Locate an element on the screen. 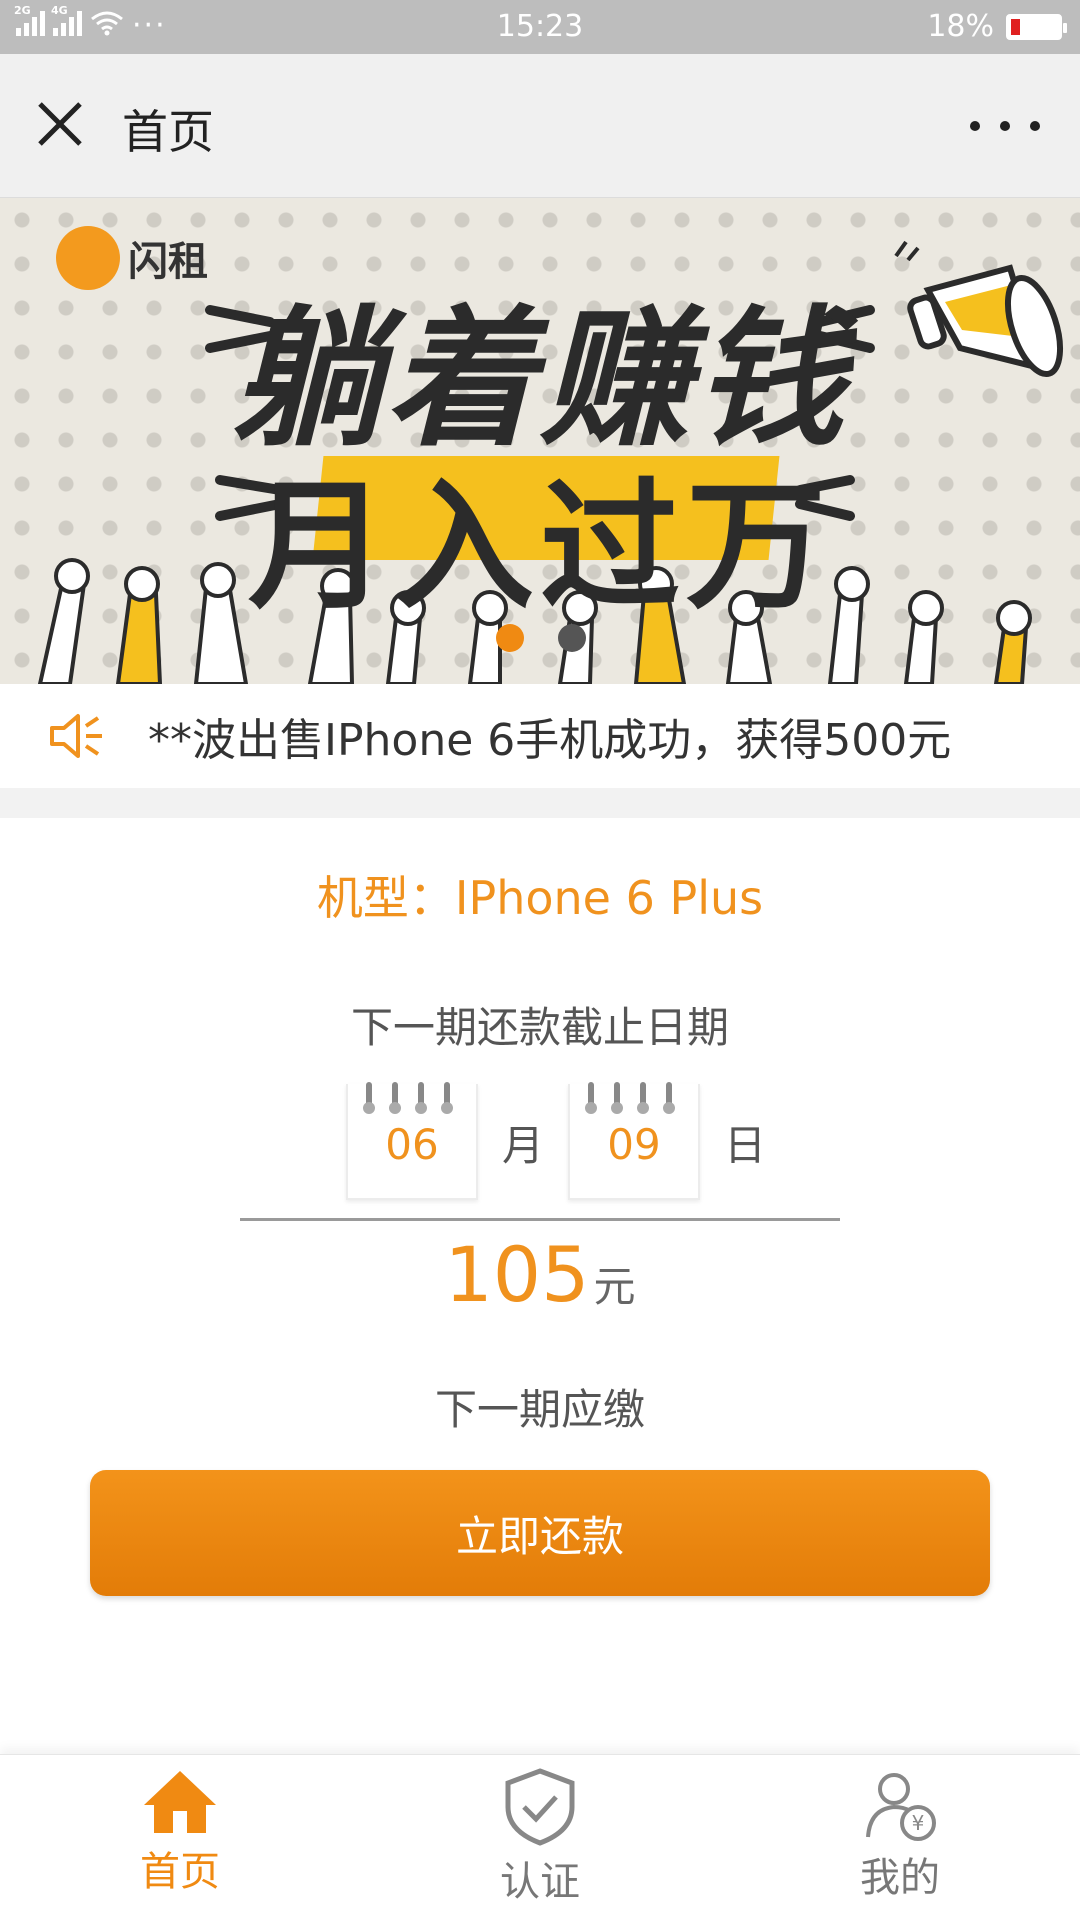 Image resolution: width=1080 pixels, height=1920 pixels. battery-level is located at coordinates (1015, 26).